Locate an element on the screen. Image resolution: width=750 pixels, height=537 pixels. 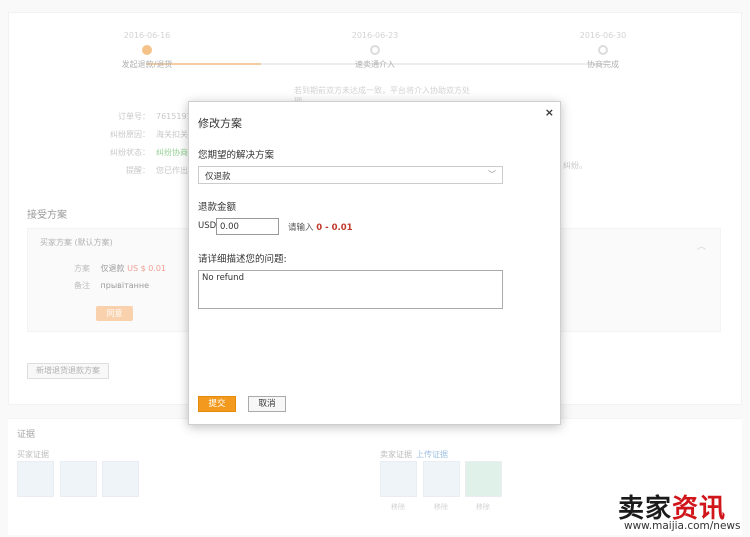
close-icon: × is located at coordinates (549, 112).